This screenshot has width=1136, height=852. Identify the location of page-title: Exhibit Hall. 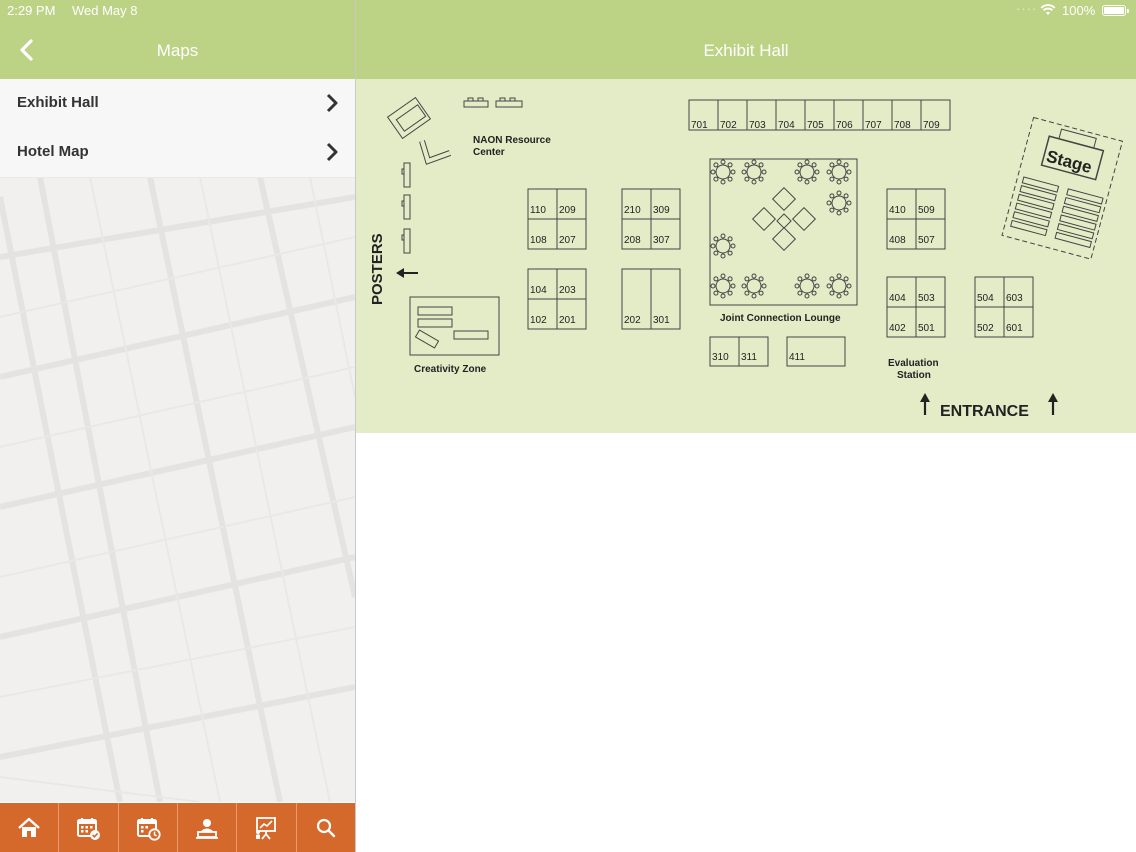
(746, 50).